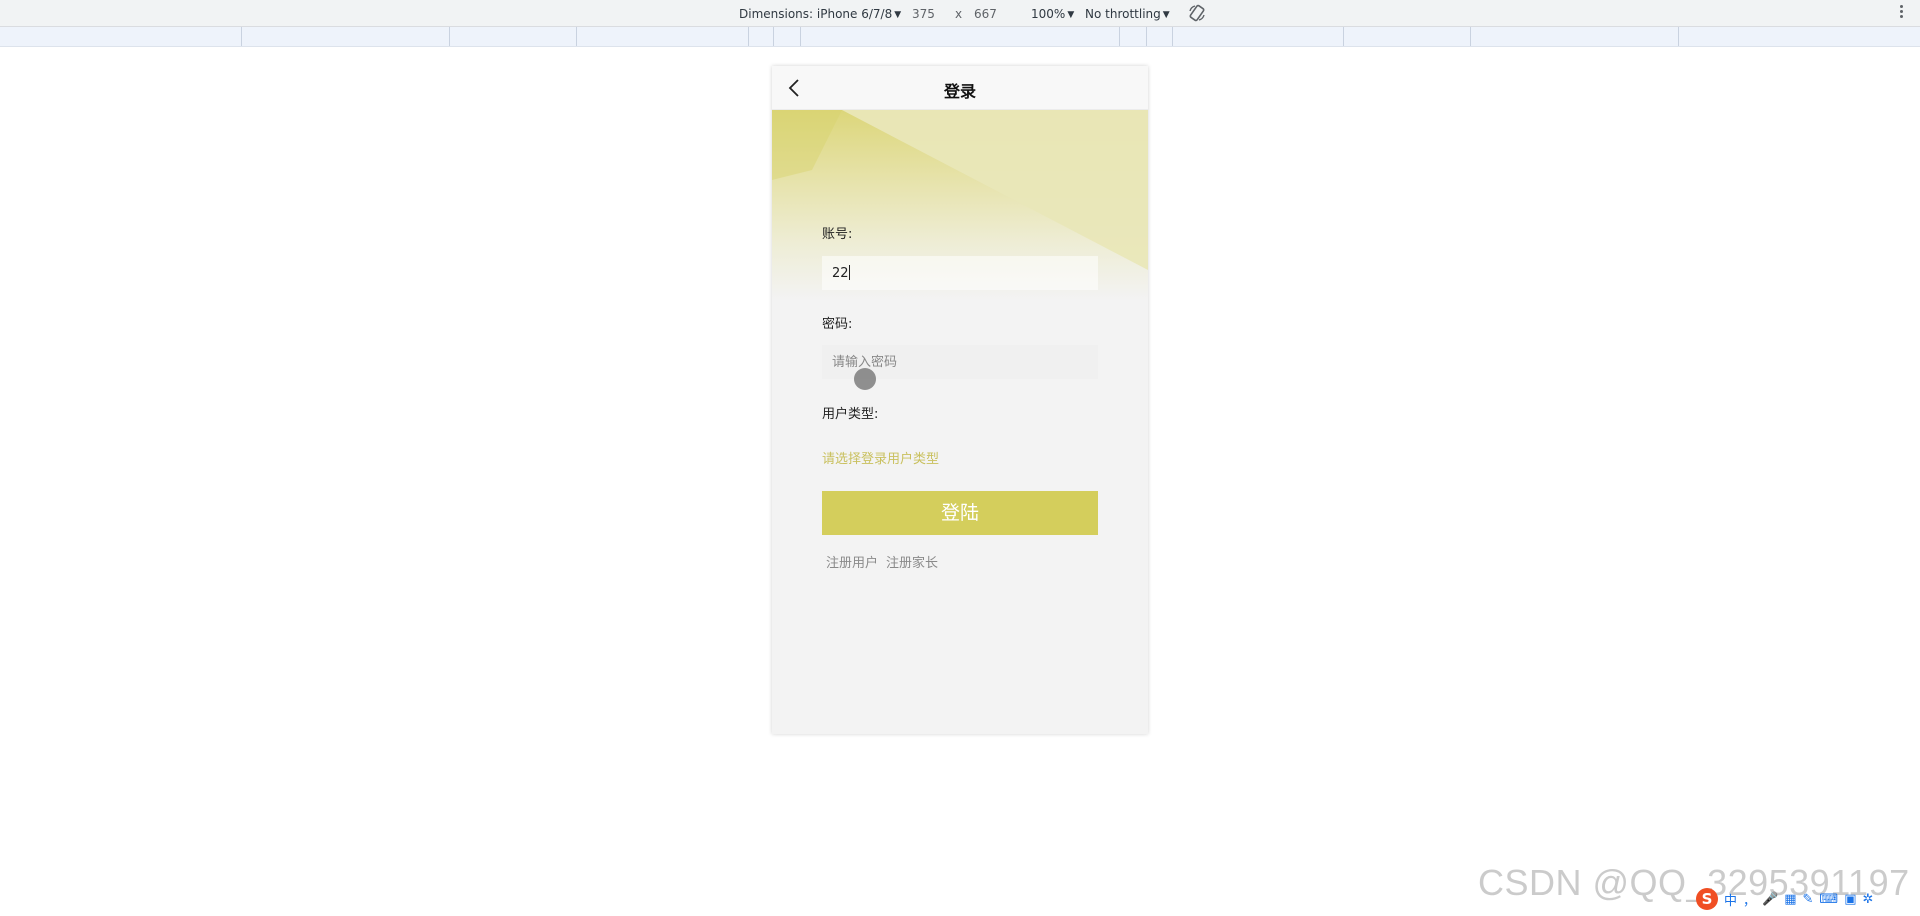 Image resolution: width=1920 pixels, height=916 pixels. What do you see at coordinates (1902, 13) in the screenshot?
I see `more-options-icon` at bounding box center [1902, 13].